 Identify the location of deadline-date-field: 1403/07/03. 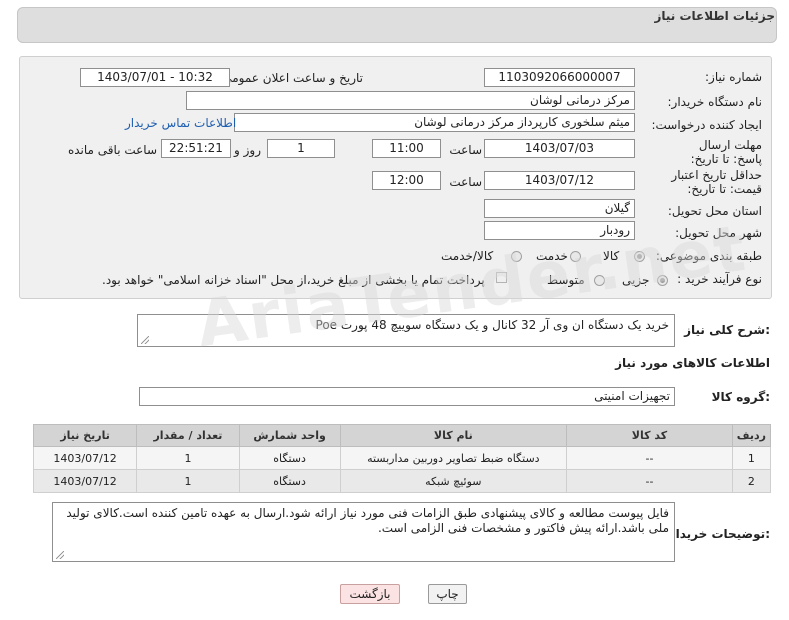
(559, 148).